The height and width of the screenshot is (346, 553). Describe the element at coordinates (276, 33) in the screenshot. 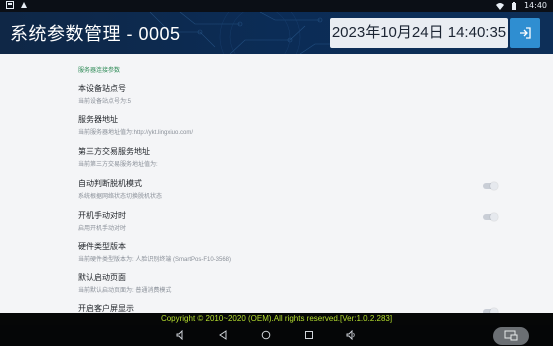

I see `header-bar: 系统参数管理 - 0005 2023年10月24日 14:40:35` at that location.